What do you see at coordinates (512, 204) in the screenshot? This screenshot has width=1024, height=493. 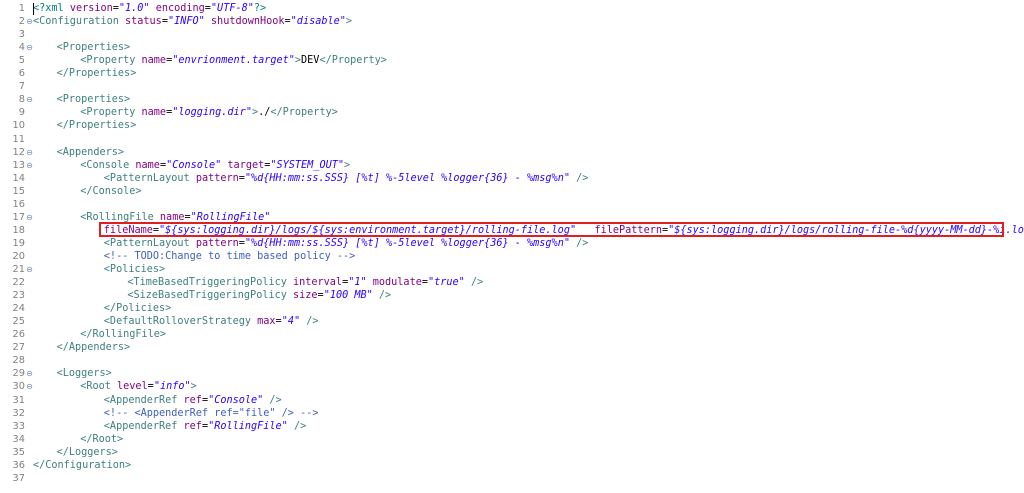 I see `code-line: 16` at bounding box center [512, 204].